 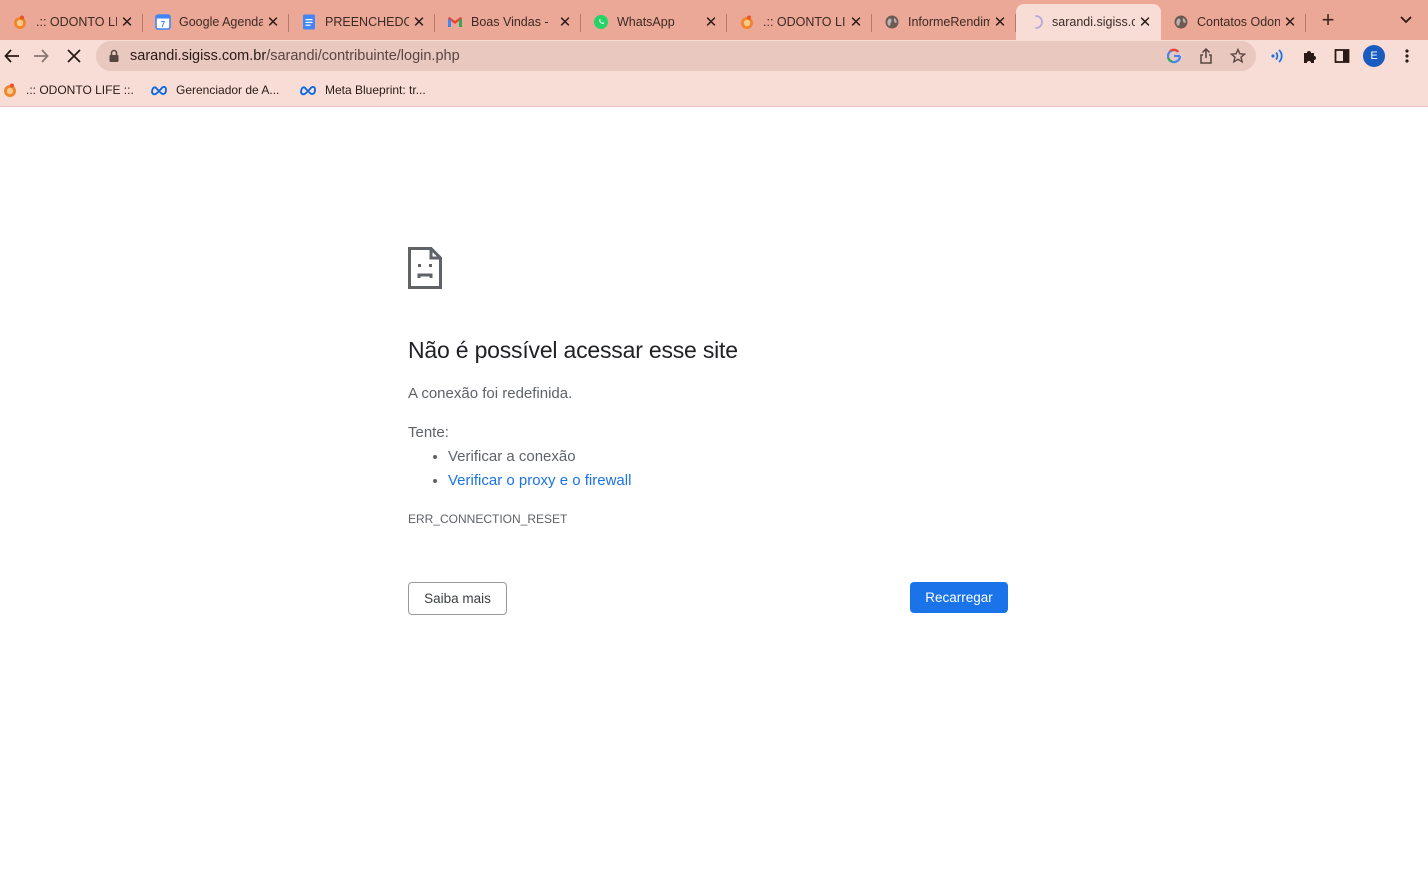 I want to click on google-calendar-icon: 7, so click(x=163, y=22).